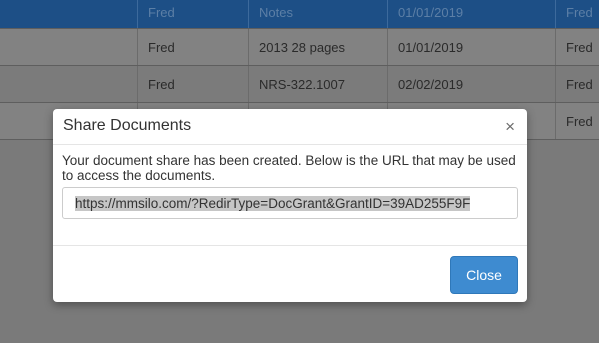 This screenshot has height=343, width=599. Describe the element at coordinates (69, 14) in the screenshot. I see `table-header-cell` at that location.